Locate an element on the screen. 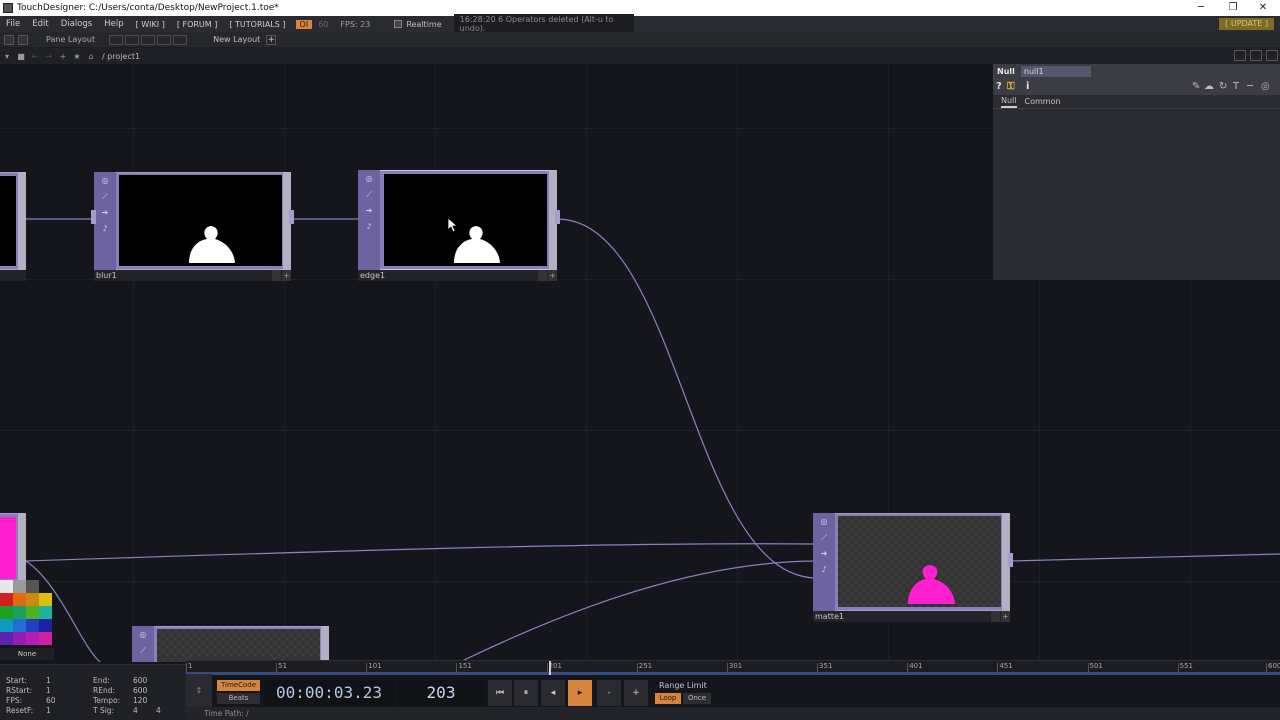 This screenshot has height=720, width=1280. help-icon: ? is located at coordinates (999, 86).